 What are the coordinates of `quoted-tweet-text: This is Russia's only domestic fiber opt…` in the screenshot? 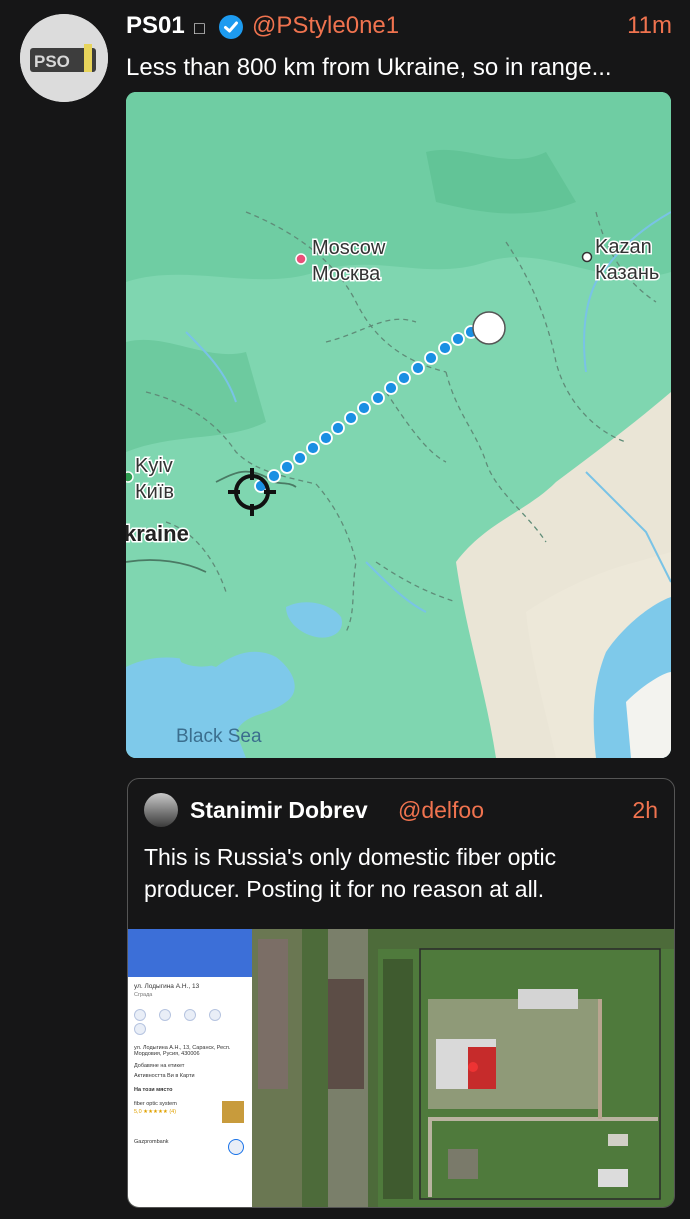 It's located at (350, 873).